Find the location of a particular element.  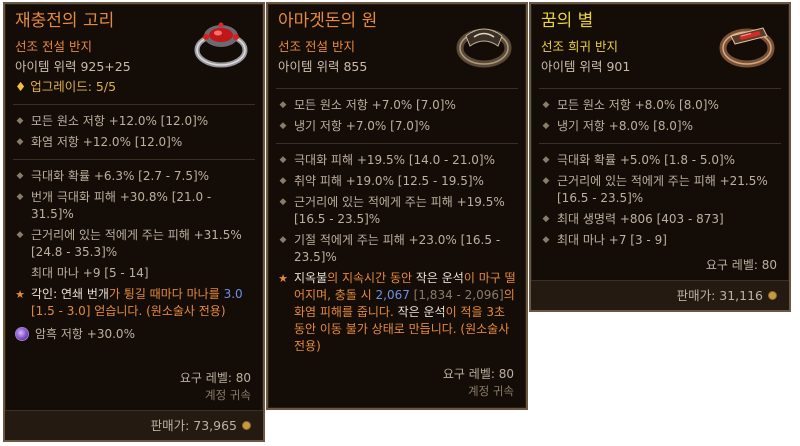

stat-row: ◆ 근거리에 있는 적에게 주는 피해 +21.5% [16.5 - 23.5]% is located at coordinates (660, 190).